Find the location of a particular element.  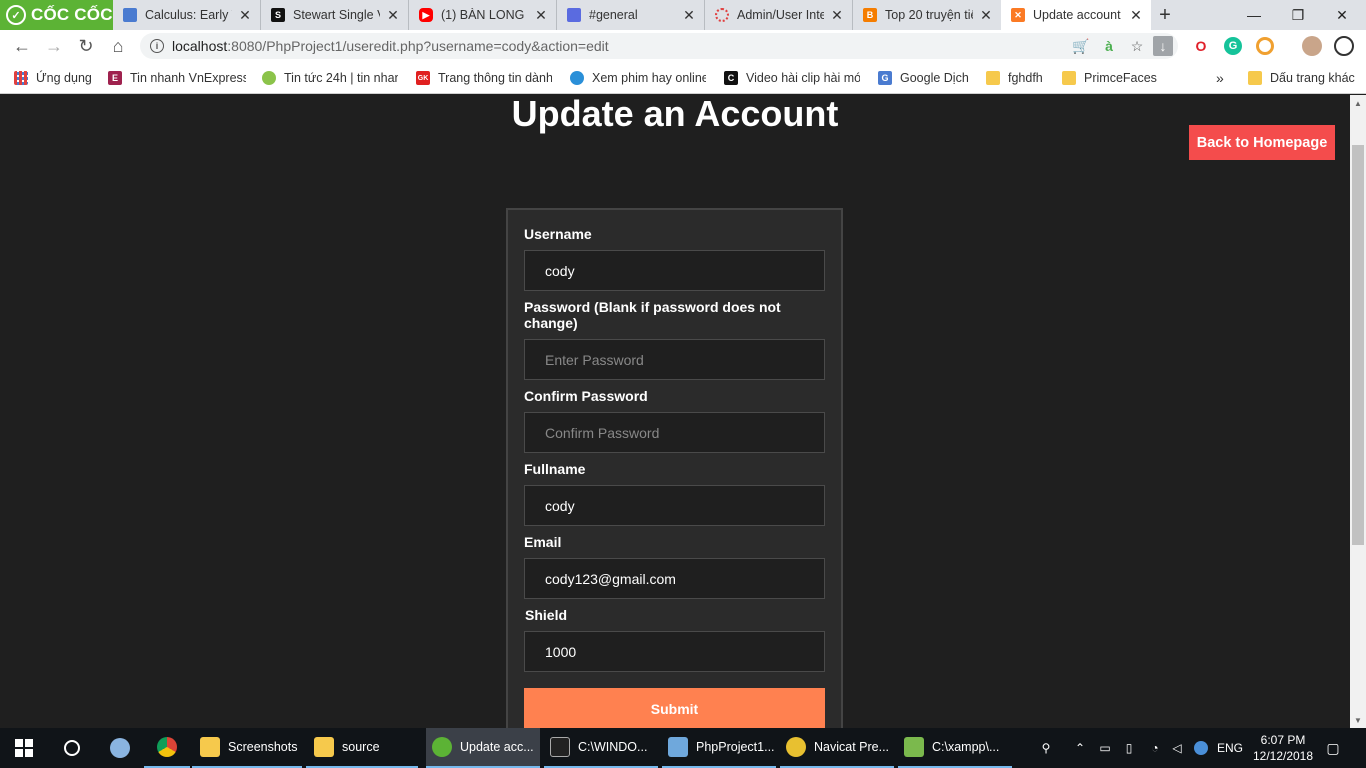

tab-title: (1) BÀN LONG - T is located at coordinates (484, 15).